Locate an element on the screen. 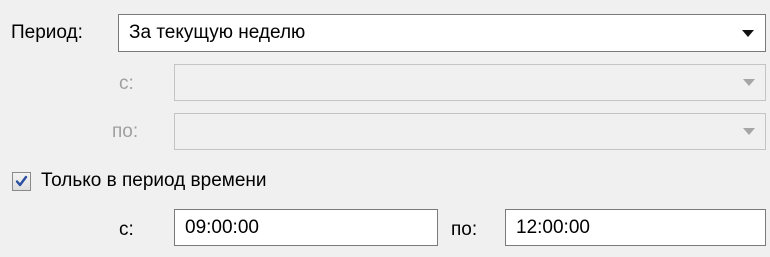 The width and height of the screenshot is (770, 257). time-from-label: с: is located at coordinates (126, 229).